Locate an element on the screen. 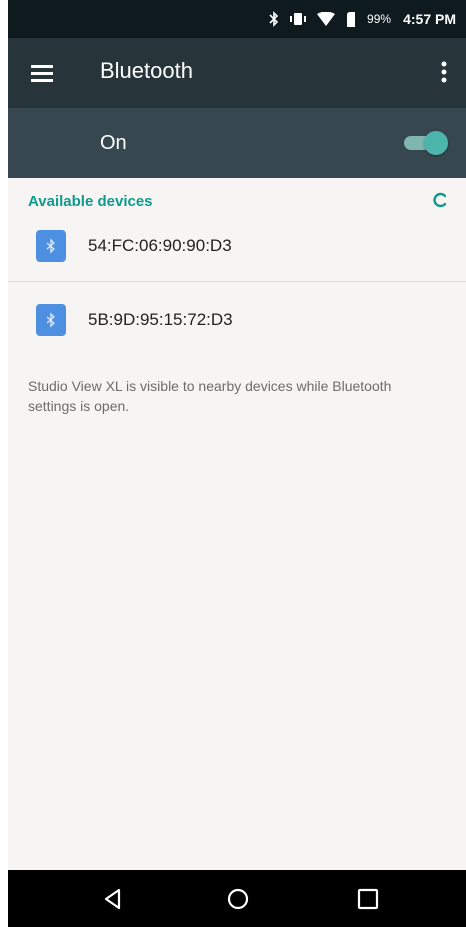 The image size is (466, 927). home-icon is located at coordinates (238, 899).